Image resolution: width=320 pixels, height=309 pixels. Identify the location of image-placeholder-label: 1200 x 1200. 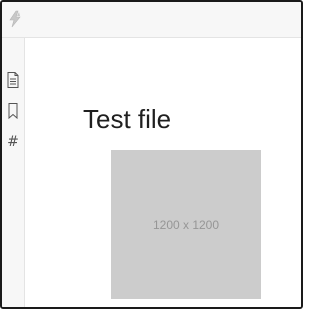
(186, 224).